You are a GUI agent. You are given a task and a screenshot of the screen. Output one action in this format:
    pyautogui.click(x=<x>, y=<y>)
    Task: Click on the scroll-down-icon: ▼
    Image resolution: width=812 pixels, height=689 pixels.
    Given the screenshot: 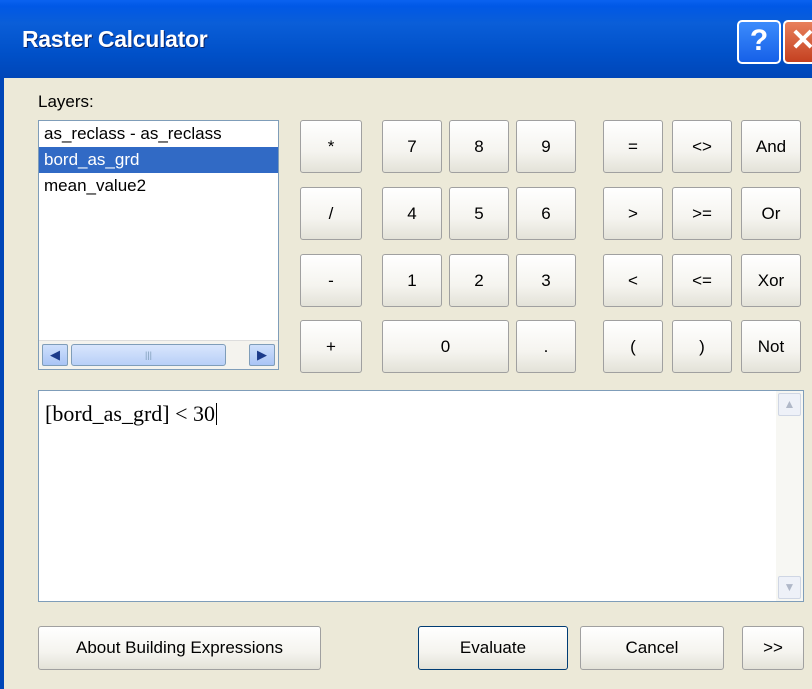 What is the action you would take?
    pyautogui.click(x=789, y=587)
    